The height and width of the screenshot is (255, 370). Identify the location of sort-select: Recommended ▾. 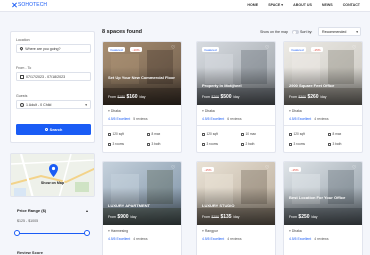
(339, 31).